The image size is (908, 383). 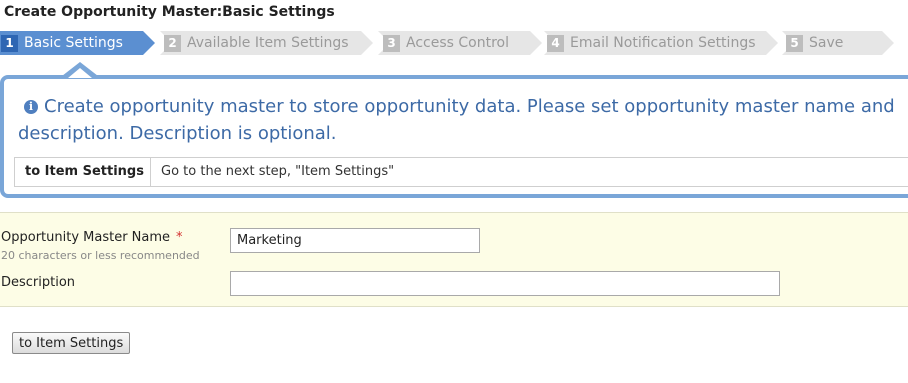 I want to click on wizard-step-email-notification-settings: 4 Email Notification Settings, so click(x=651, y=43).